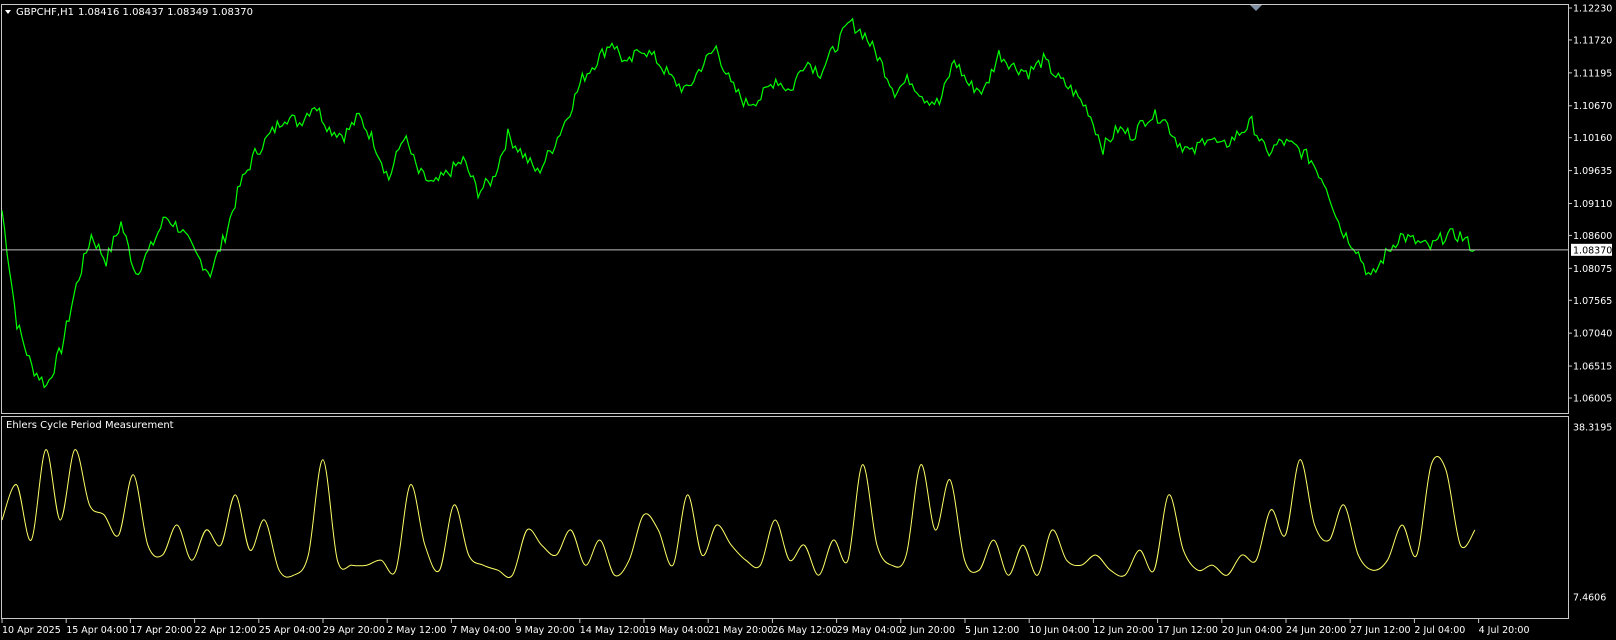  I want to click on time-tick-label: 15 Apr 04:00, so click(97, 630).